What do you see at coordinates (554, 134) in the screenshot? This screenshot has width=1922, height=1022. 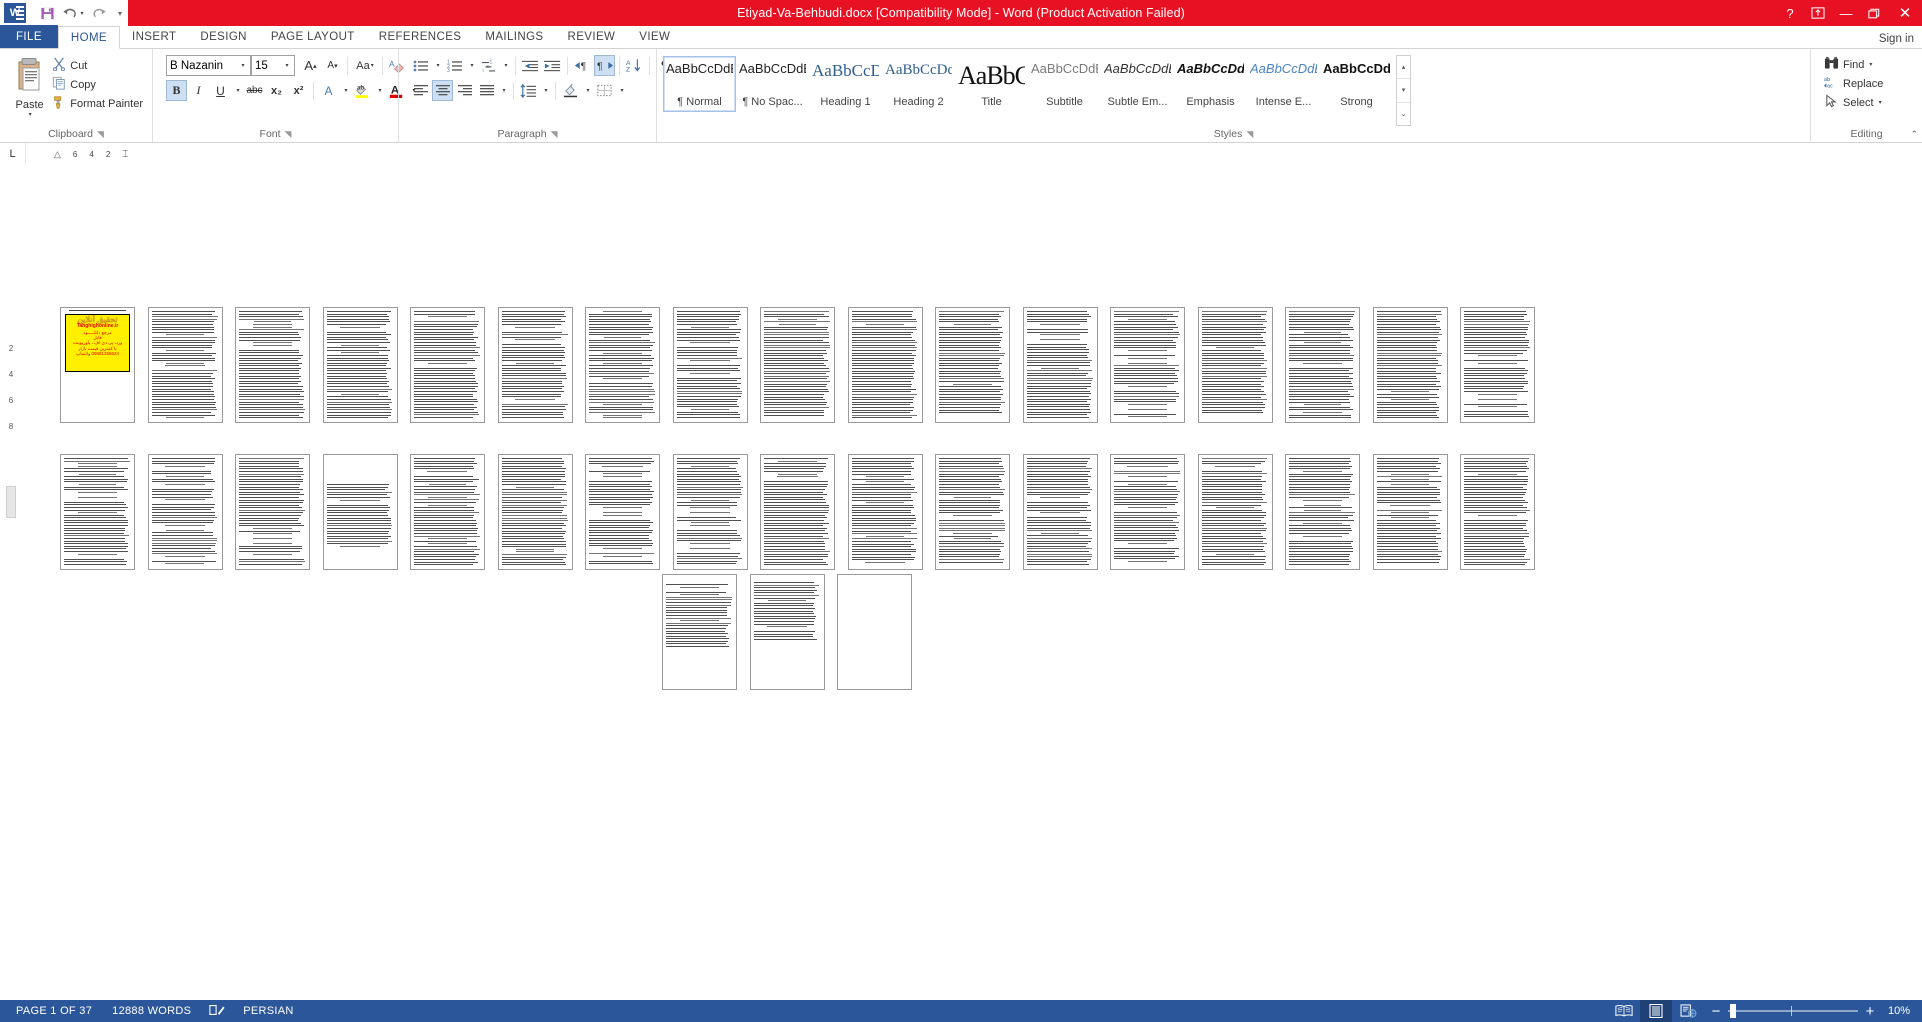 I see `paragraph-dialog-launcher: ◥` at bounding box center [554, 134].